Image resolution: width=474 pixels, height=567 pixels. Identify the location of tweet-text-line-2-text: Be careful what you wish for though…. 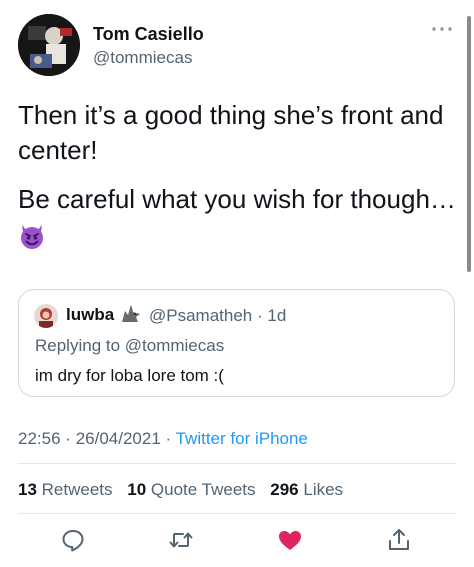
(237, 199).